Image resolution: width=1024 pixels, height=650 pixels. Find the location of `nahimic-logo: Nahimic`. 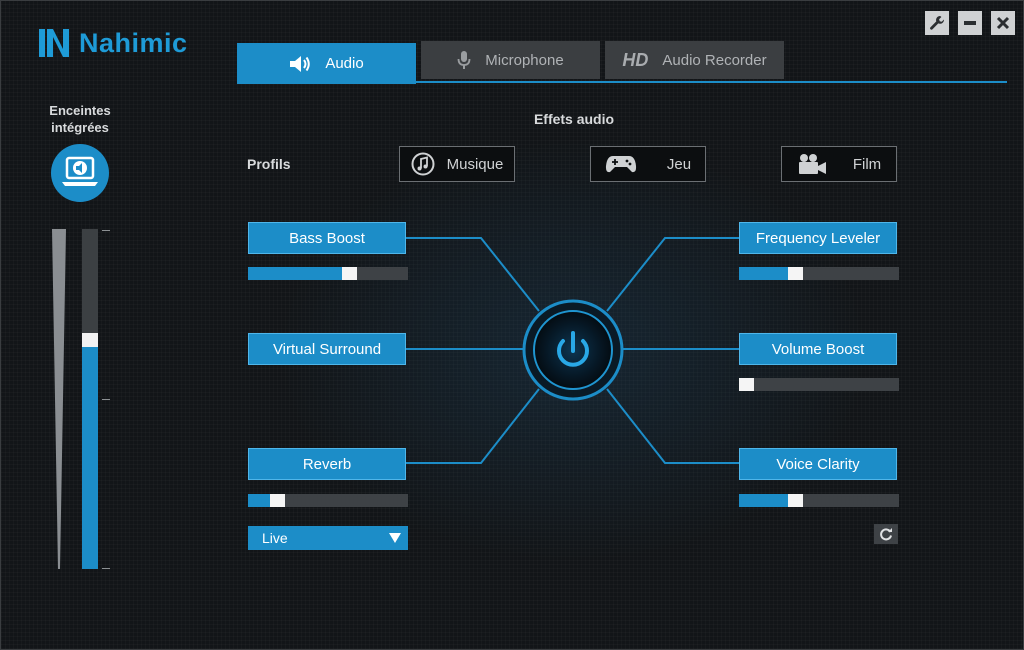

nahimic-logo: Nahimic is located at coordinates (112, 43).